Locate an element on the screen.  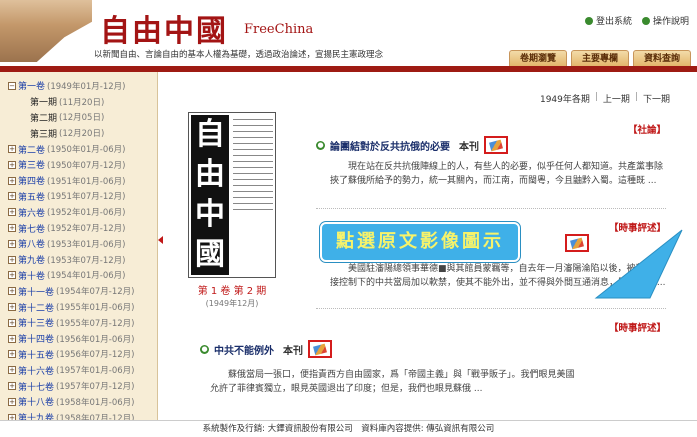
tab-main-columns: 主要專欄 is located at coordinates (600, 58).